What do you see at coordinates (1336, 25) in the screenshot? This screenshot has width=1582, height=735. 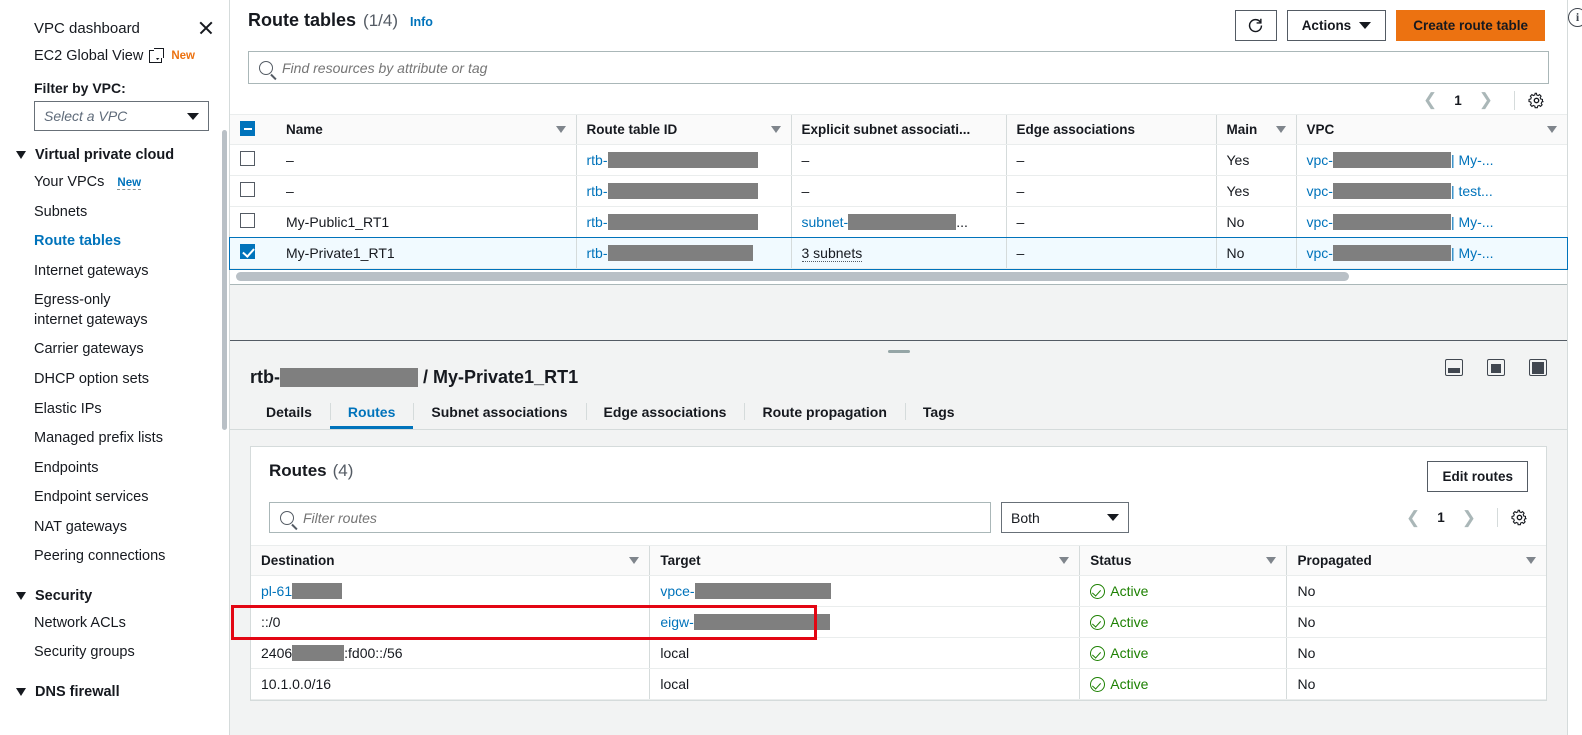 I see `actions-button: Actions` at bounding box center [1336, 25].